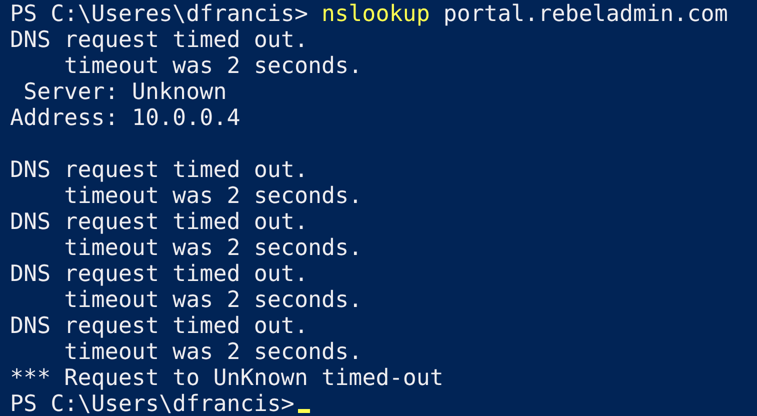 This screenshot has height=416, width=757. Describe the element at coordinates (152, 403) in the screenshot. I see `prompt-text: PS C:\Users\dfrancis>` at that location.